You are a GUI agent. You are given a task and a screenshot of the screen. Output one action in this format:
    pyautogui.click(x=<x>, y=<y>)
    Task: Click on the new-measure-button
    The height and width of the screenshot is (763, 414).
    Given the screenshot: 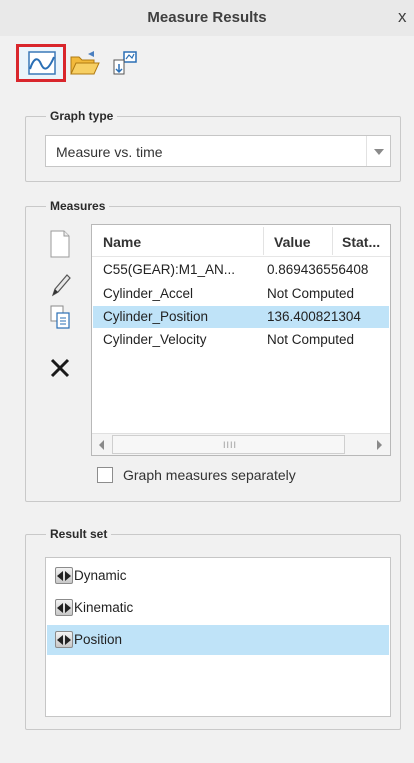 What is the action you would take?
    pyautogui.click(x=60, y=244)
    